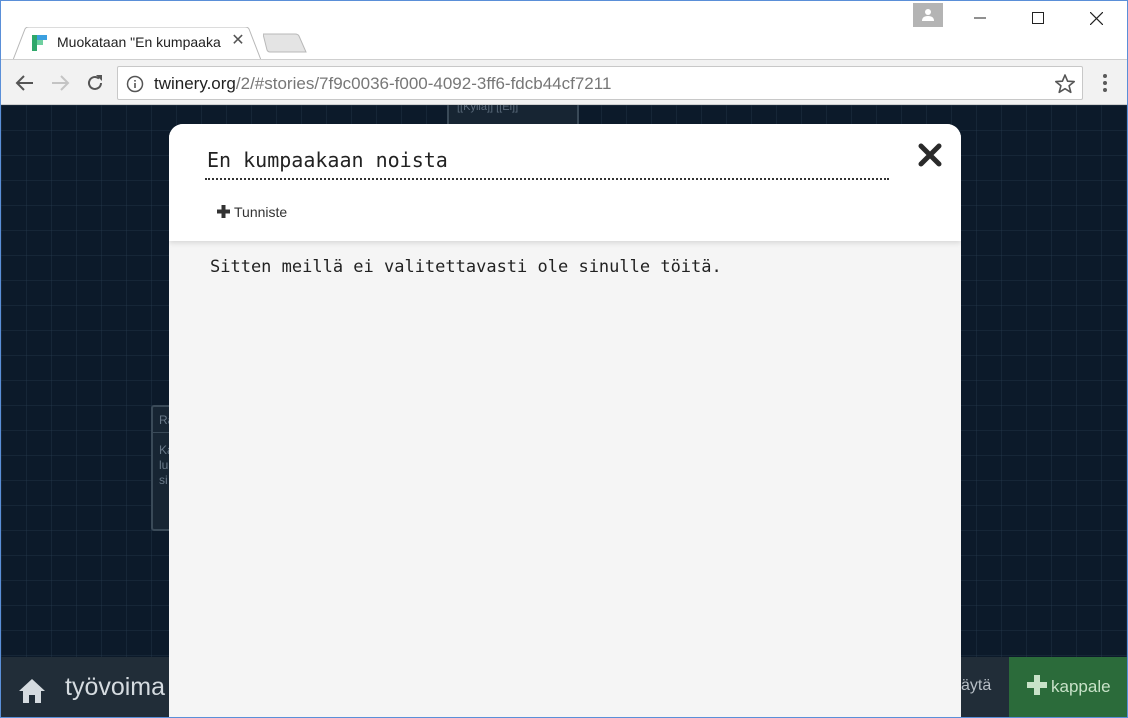 The height and width of the screenshot is (718, 1128). I want to click on browser-tab: Muokataan "En kumpaakaan noista" ✕, so click(137, 43).